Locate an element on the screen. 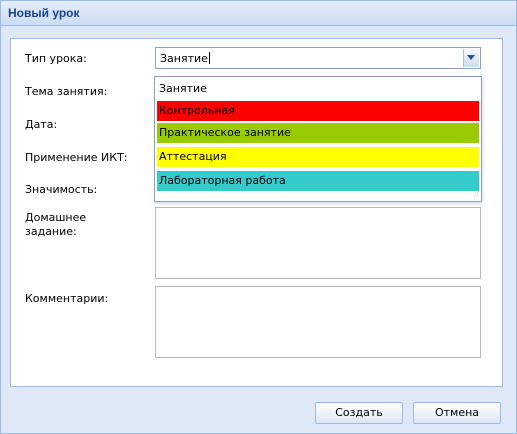 This screenshot has width=517, height=434. lesson-type-label: Тип урока: is located at coordinates (56, 58).